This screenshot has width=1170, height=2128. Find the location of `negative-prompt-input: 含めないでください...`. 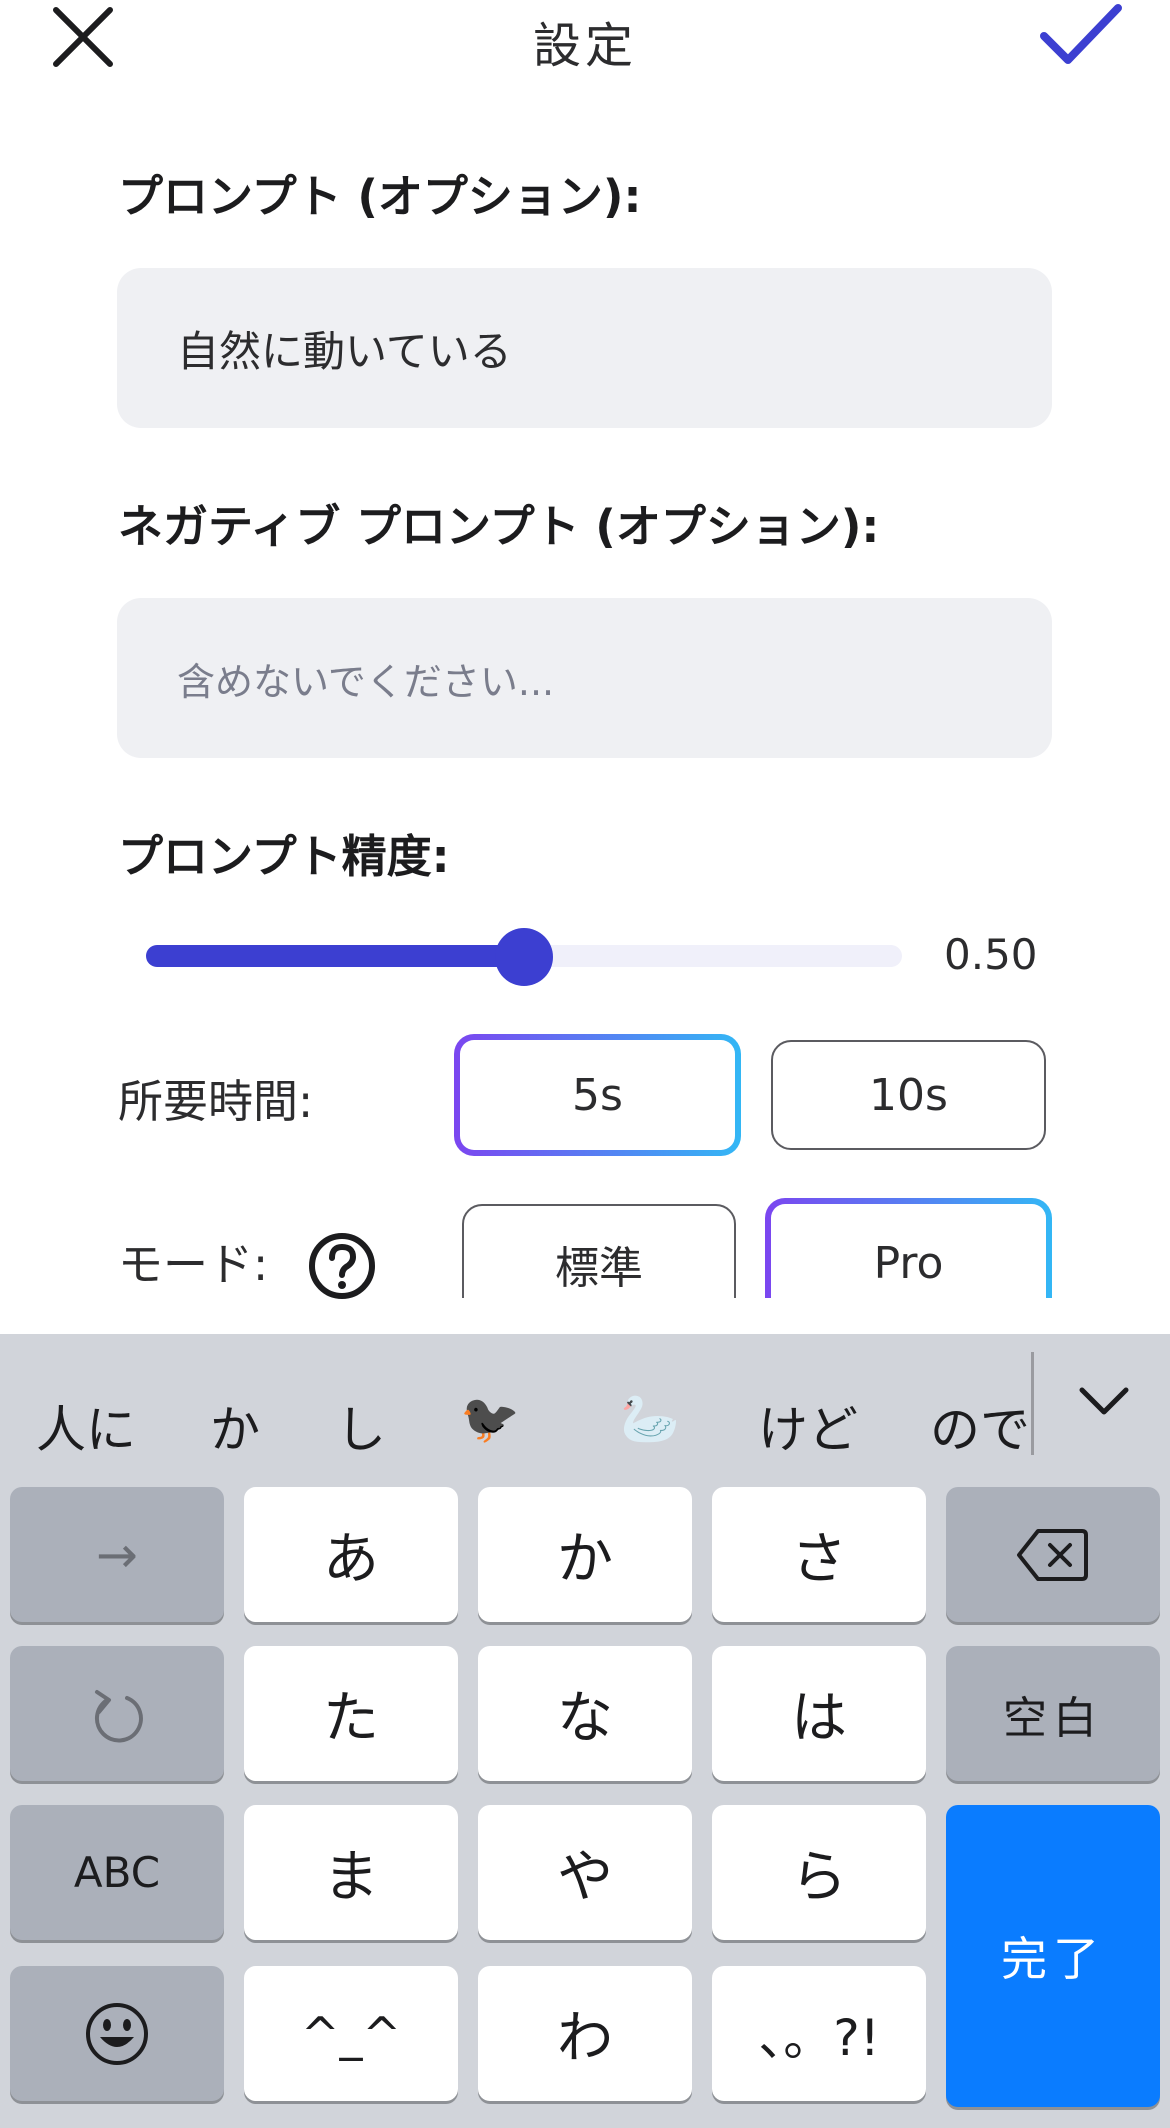

negative-prompt-input: 含めないでください... is located at coordinates (584, 678).